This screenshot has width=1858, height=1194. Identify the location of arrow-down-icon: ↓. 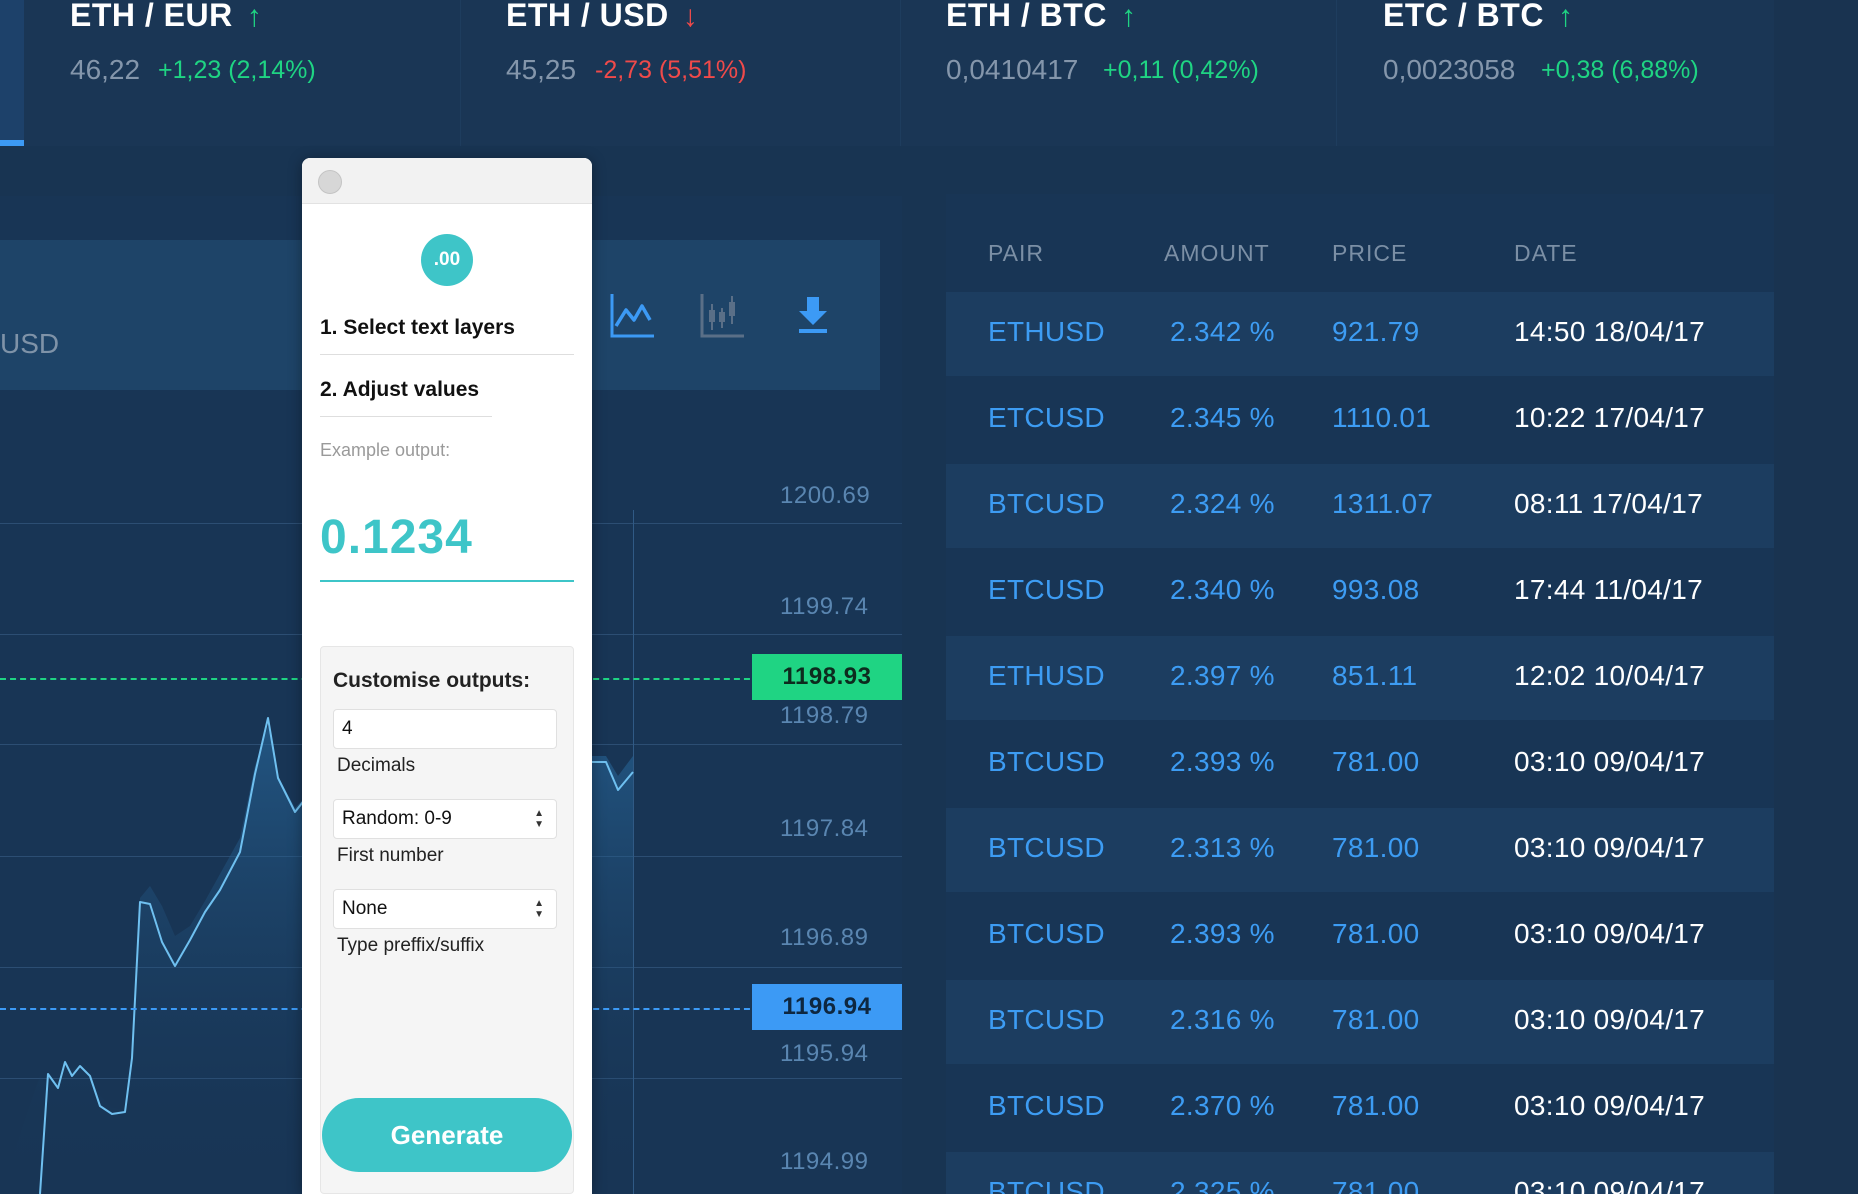
(690, 16).